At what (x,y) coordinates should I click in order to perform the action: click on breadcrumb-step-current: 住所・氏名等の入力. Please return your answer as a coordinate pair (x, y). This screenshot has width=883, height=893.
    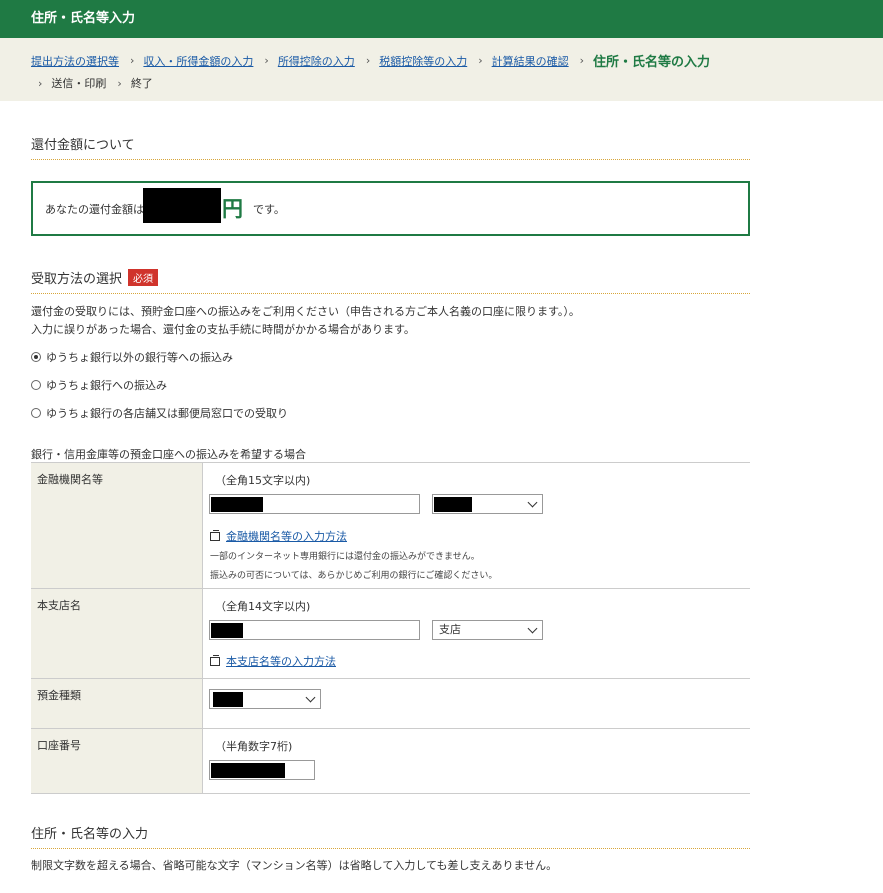
    Looking at the image, I should click on (652, 62).